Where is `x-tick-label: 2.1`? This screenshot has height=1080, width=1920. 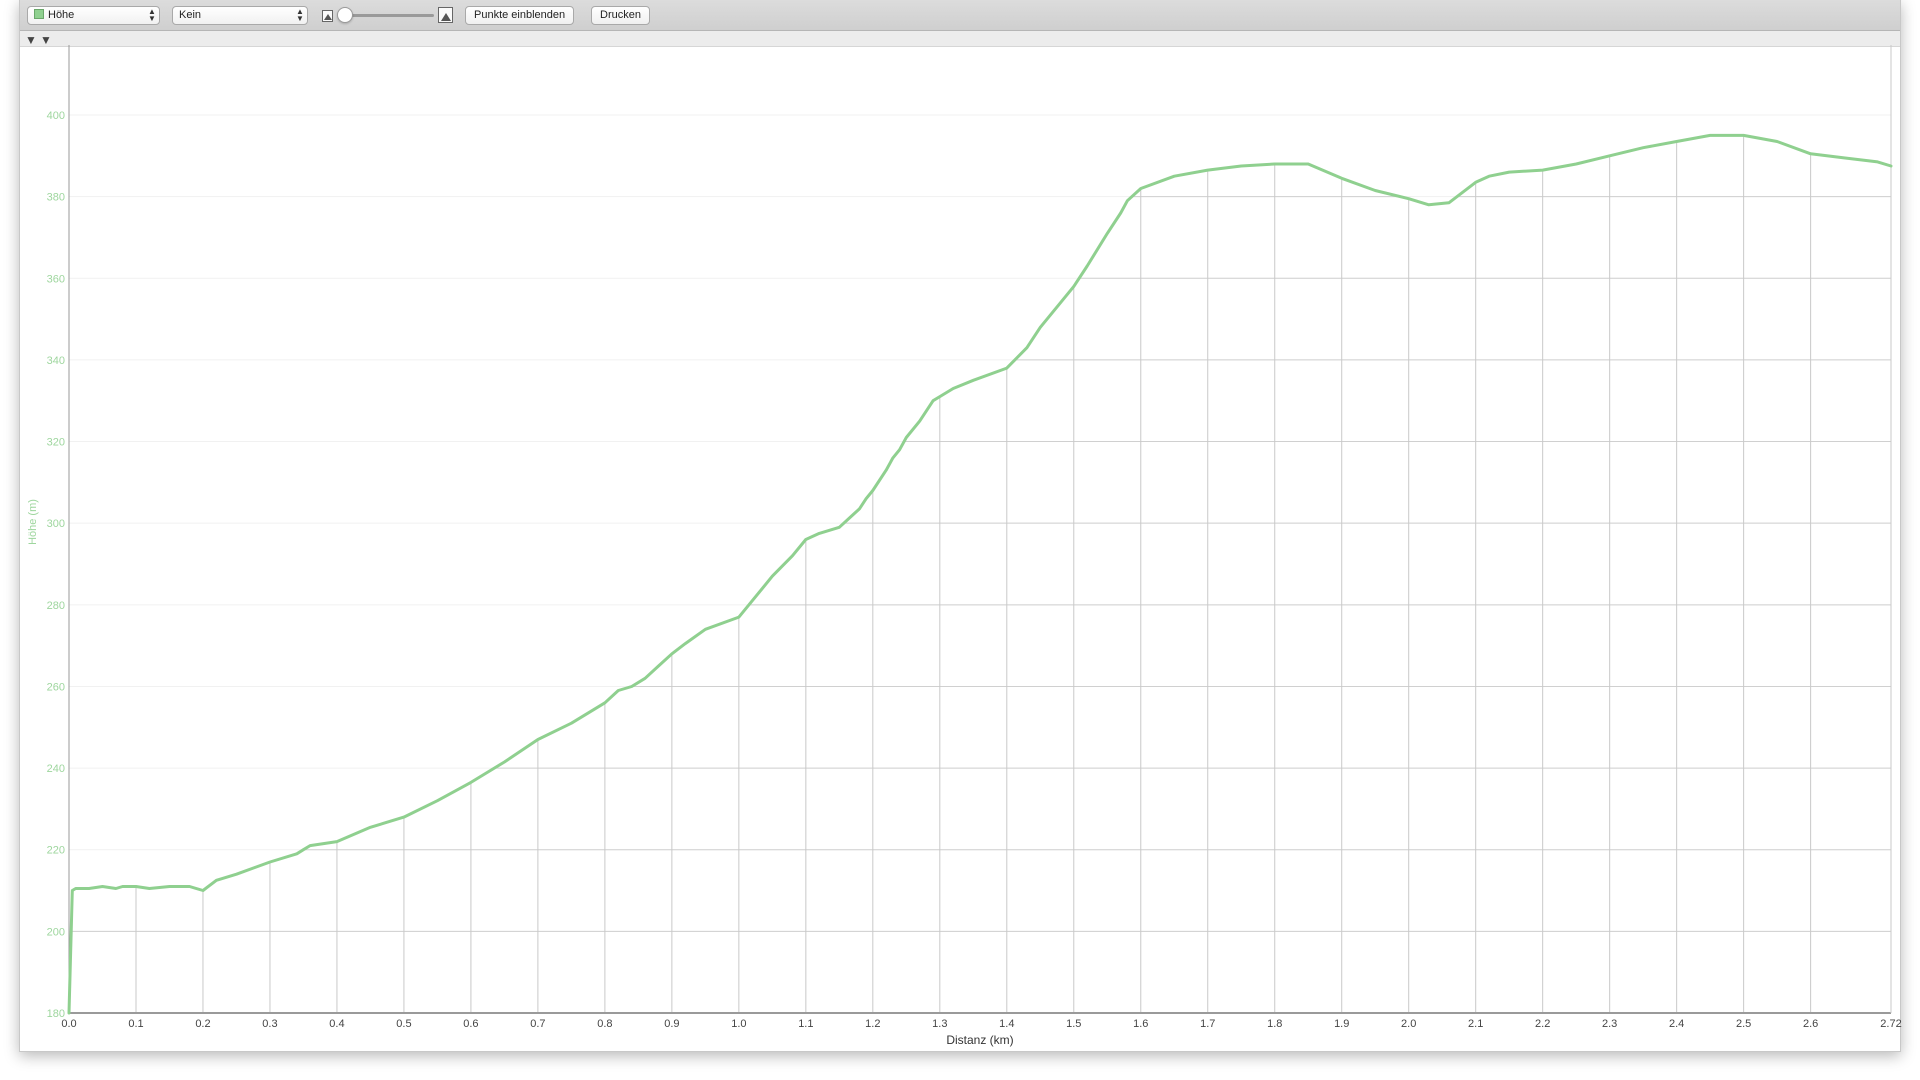
x-tick-label: 2.1 is located at coordinates (1475, 1024).